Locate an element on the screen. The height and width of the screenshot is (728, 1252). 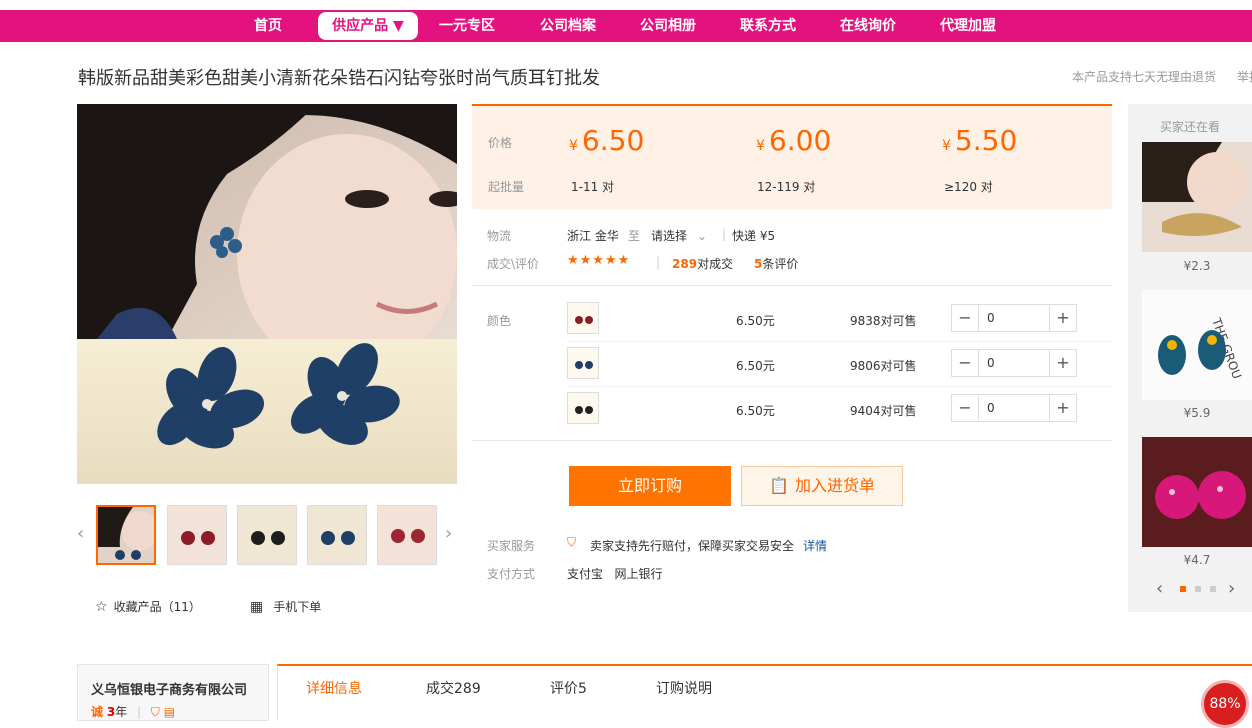
tab-detail: 详细信息 is located at coordinates (334, 688).